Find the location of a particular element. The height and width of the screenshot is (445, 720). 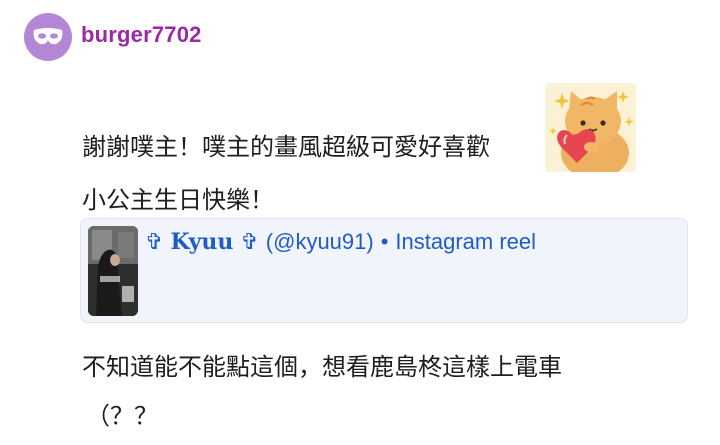

username: burger7702 is located at coordinates (141, 35).